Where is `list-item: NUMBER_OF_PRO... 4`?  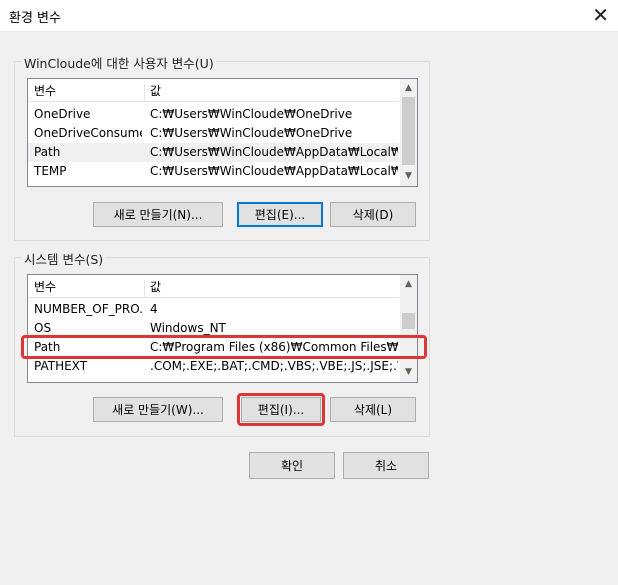
list-item: NUMBER_OF_PRO... 4 is located at coordinates (213, 309).